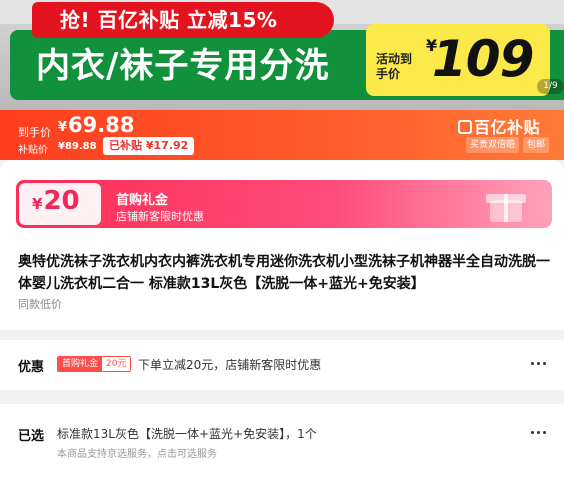 This screenshot has width=564, height=478. Describe the element at coordinates (284, 204) in the screenshot. I see `first-purchase-coupon: ¥20 首购礼金 店铺新客限时优惠` at that location.